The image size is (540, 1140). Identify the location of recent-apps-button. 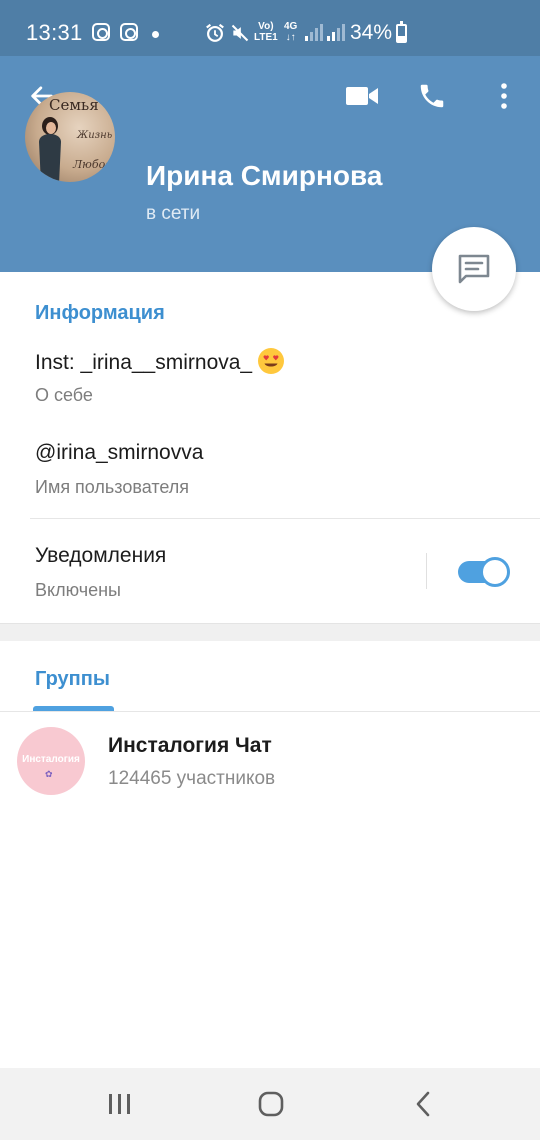
(120, 1104).